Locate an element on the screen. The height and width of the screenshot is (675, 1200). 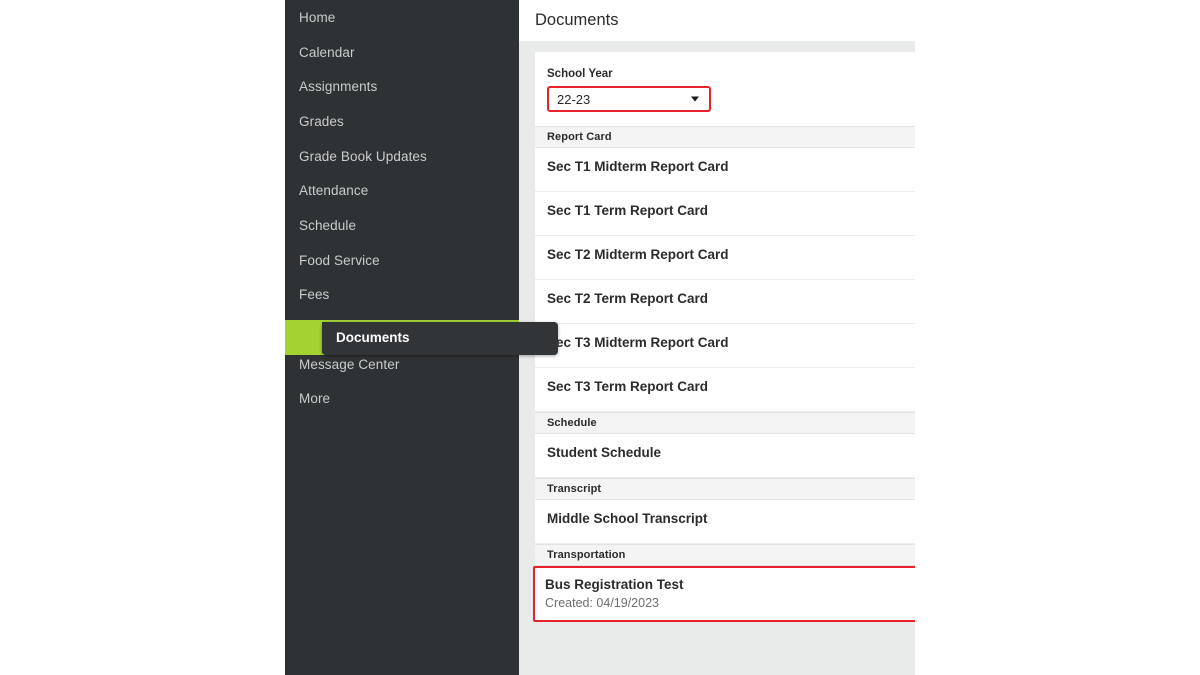
section-header: Schedule is located at coordinates (725, 423).